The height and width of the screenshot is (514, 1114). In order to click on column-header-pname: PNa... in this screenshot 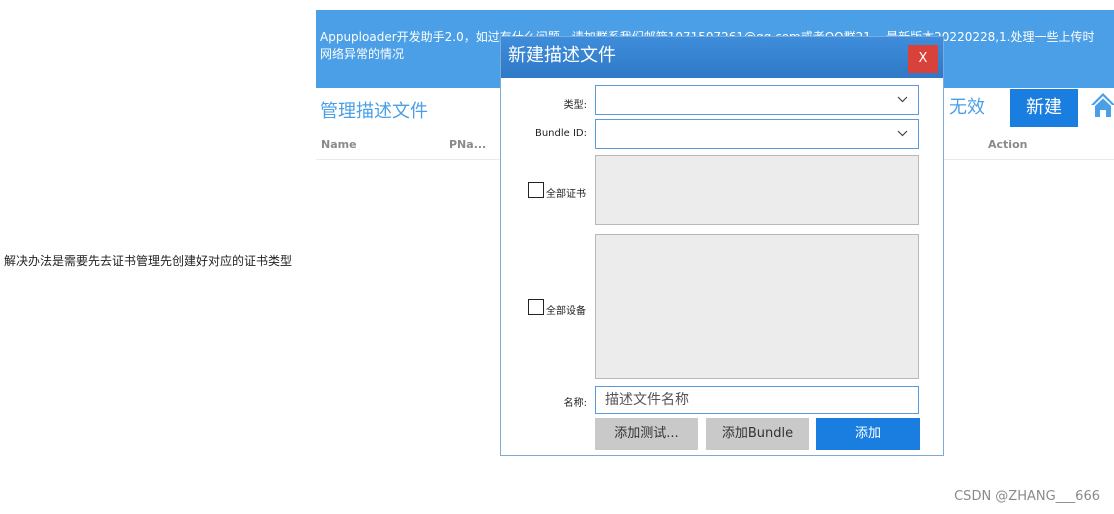, I will do `click(468, 144)`.